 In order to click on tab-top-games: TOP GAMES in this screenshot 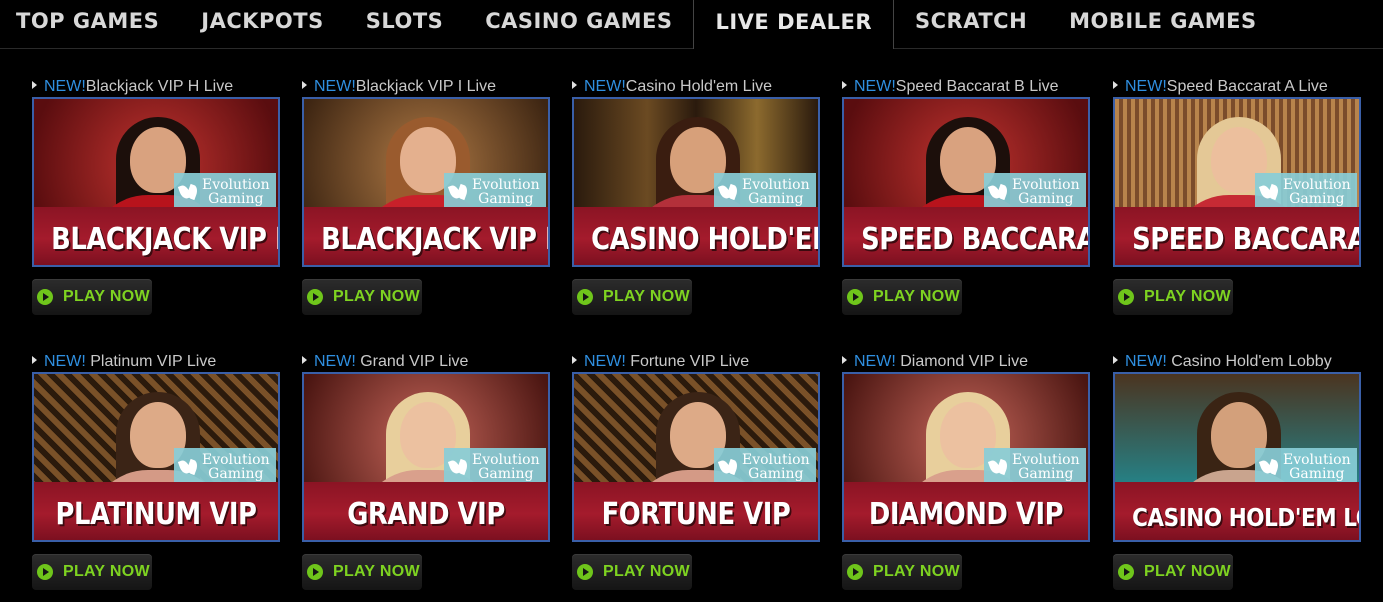, I will do `click(90, 22)`.